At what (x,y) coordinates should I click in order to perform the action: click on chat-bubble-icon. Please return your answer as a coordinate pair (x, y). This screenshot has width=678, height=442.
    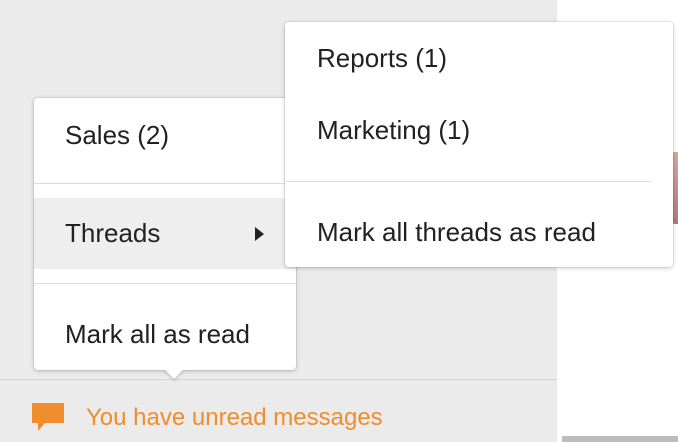
    Looking at the image, I should click on (48, 418).